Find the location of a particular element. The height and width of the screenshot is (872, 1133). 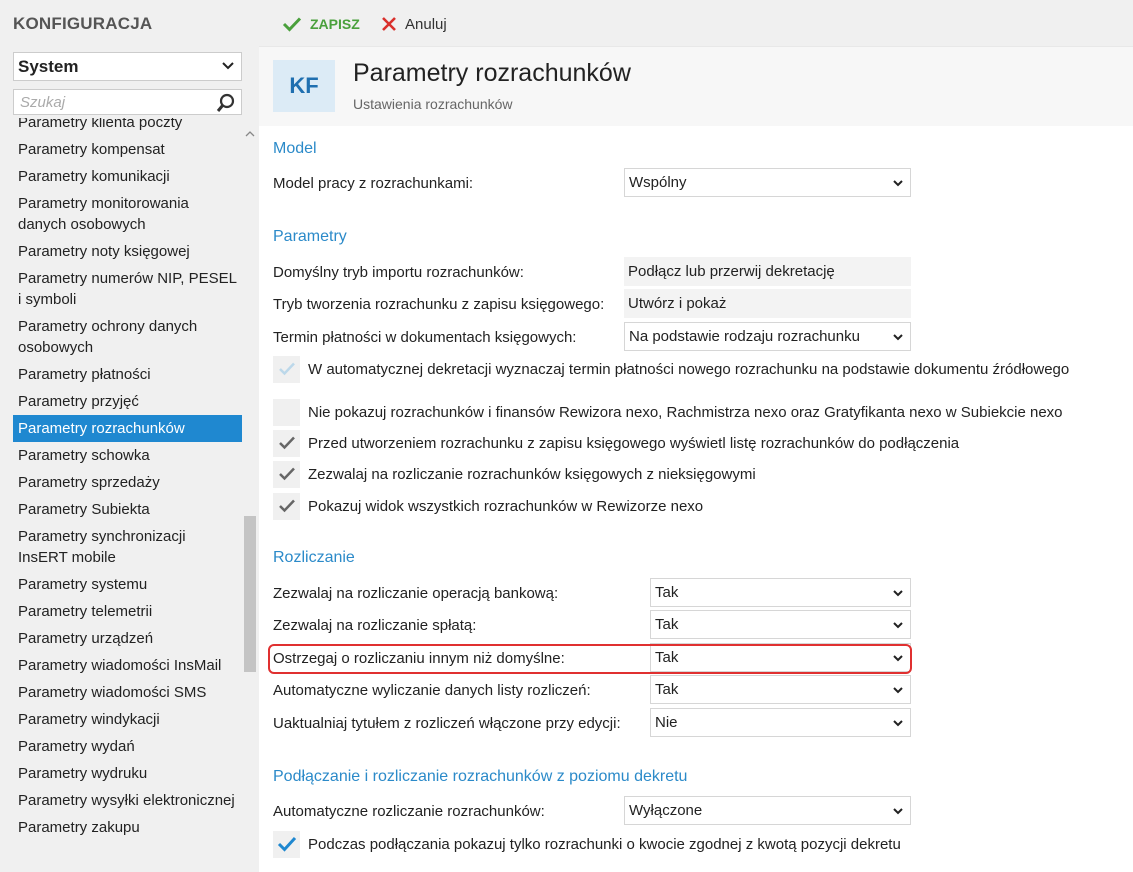

section-title-model: Model is located at coordinates (295, 148).